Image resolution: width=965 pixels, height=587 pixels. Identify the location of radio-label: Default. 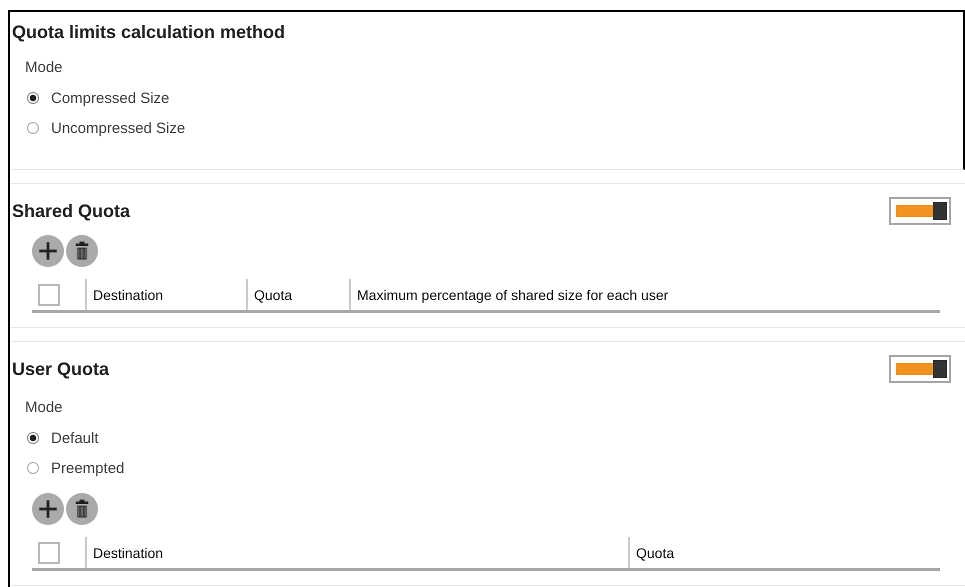
(75, 438).